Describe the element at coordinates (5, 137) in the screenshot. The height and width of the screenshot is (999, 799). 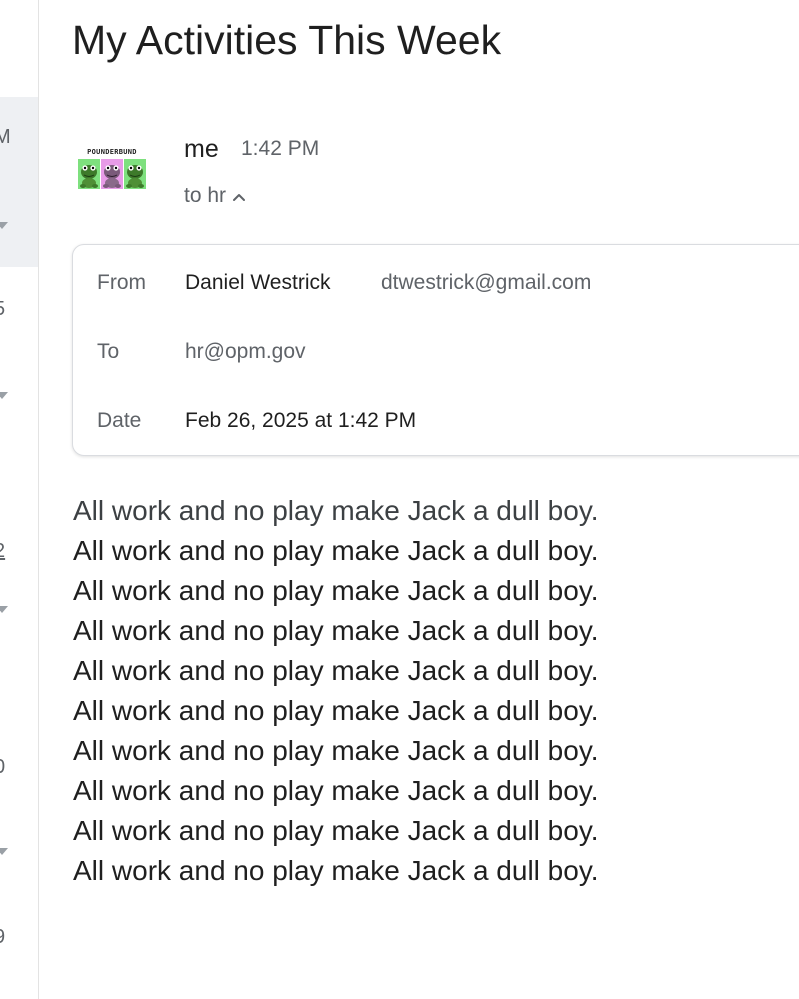
I see `rail-fragment-text: M` at that location.